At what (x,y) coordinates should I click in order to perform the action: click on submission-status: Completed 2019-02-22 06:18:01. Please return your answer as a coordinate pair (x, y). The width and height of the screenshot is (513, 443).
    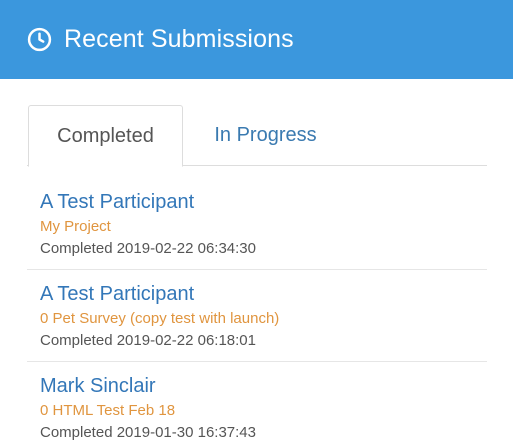
    Looking at the image, I should click on (148, 340).